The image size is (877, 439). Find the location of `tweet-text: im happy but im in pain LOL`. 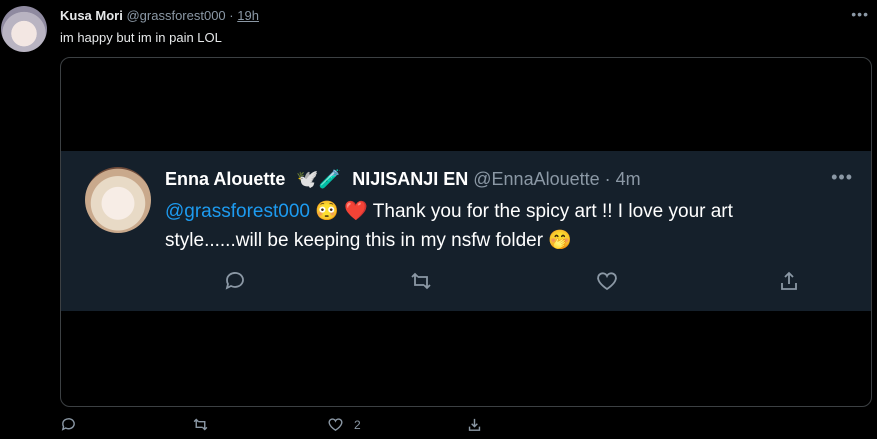

tweet-text: im happy but im in pain LOL is located at coordinates (141, 37).